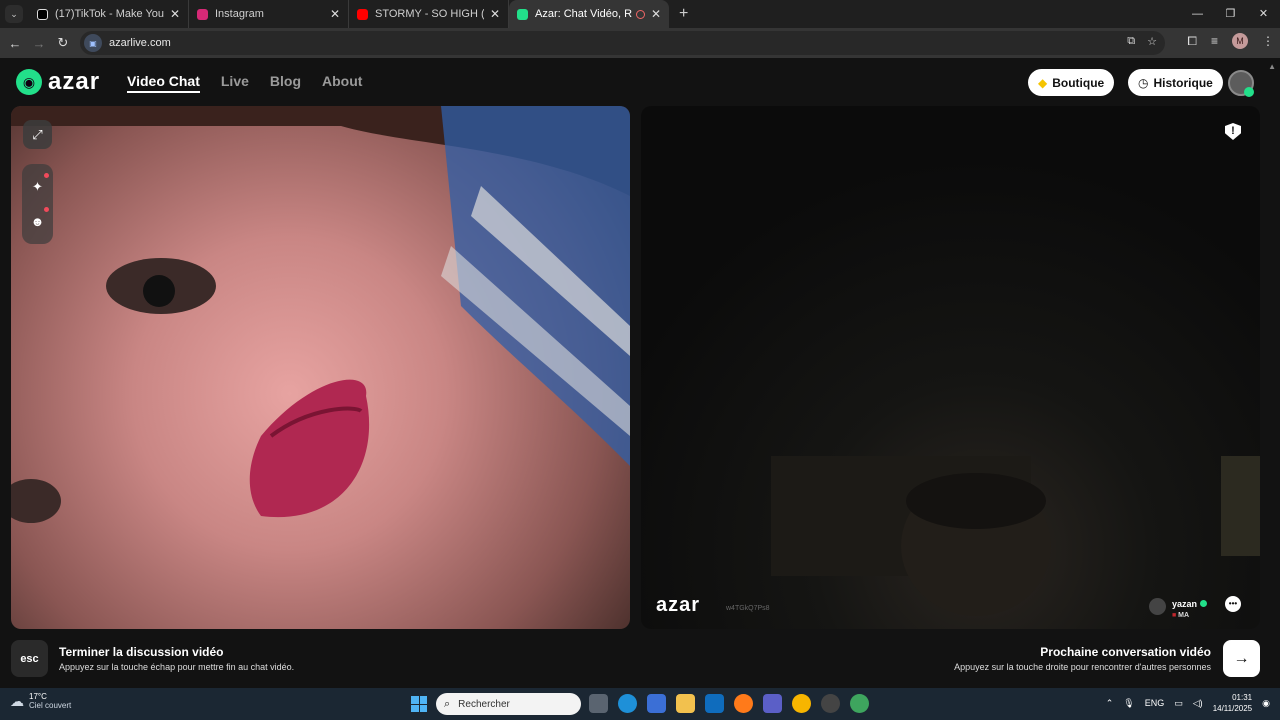 Image resolution: width=1280 pixels, height=720 pixels. I want to click on language-indicator: ENG, so click(1155, 703).